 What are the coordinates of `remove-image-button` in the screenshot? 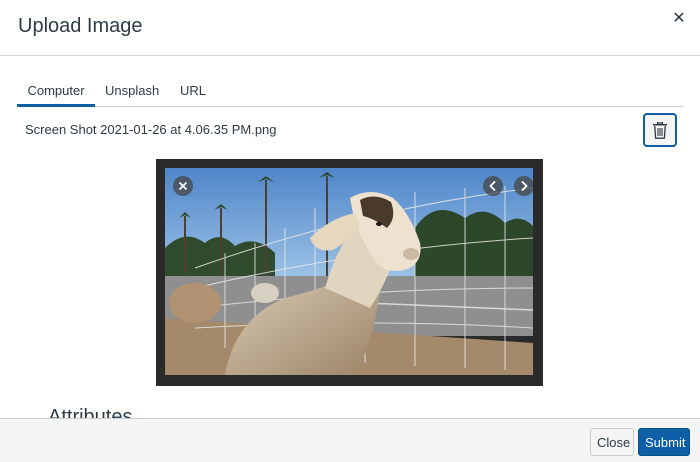 It's located at (183, 186).